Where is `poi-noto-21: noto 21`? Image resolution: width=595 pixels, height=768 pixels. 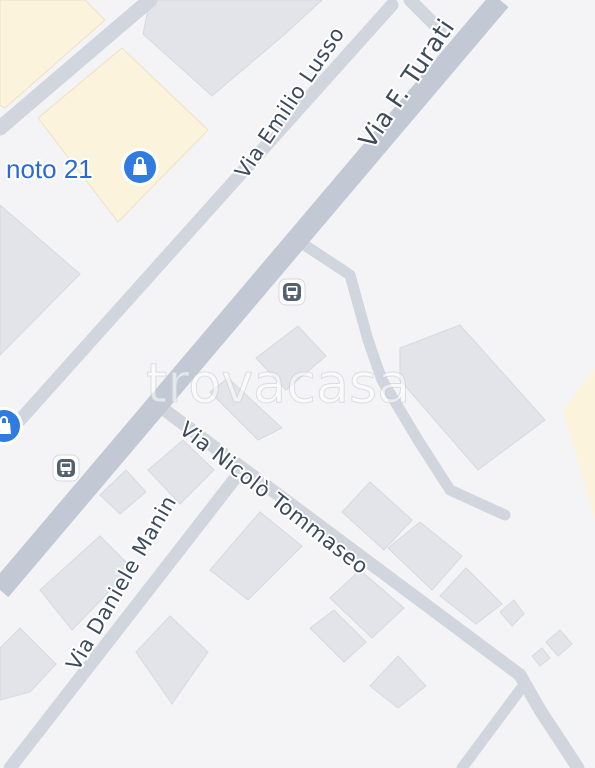
poi-noto-21: noto 21 is located at coordinates (81, 167).